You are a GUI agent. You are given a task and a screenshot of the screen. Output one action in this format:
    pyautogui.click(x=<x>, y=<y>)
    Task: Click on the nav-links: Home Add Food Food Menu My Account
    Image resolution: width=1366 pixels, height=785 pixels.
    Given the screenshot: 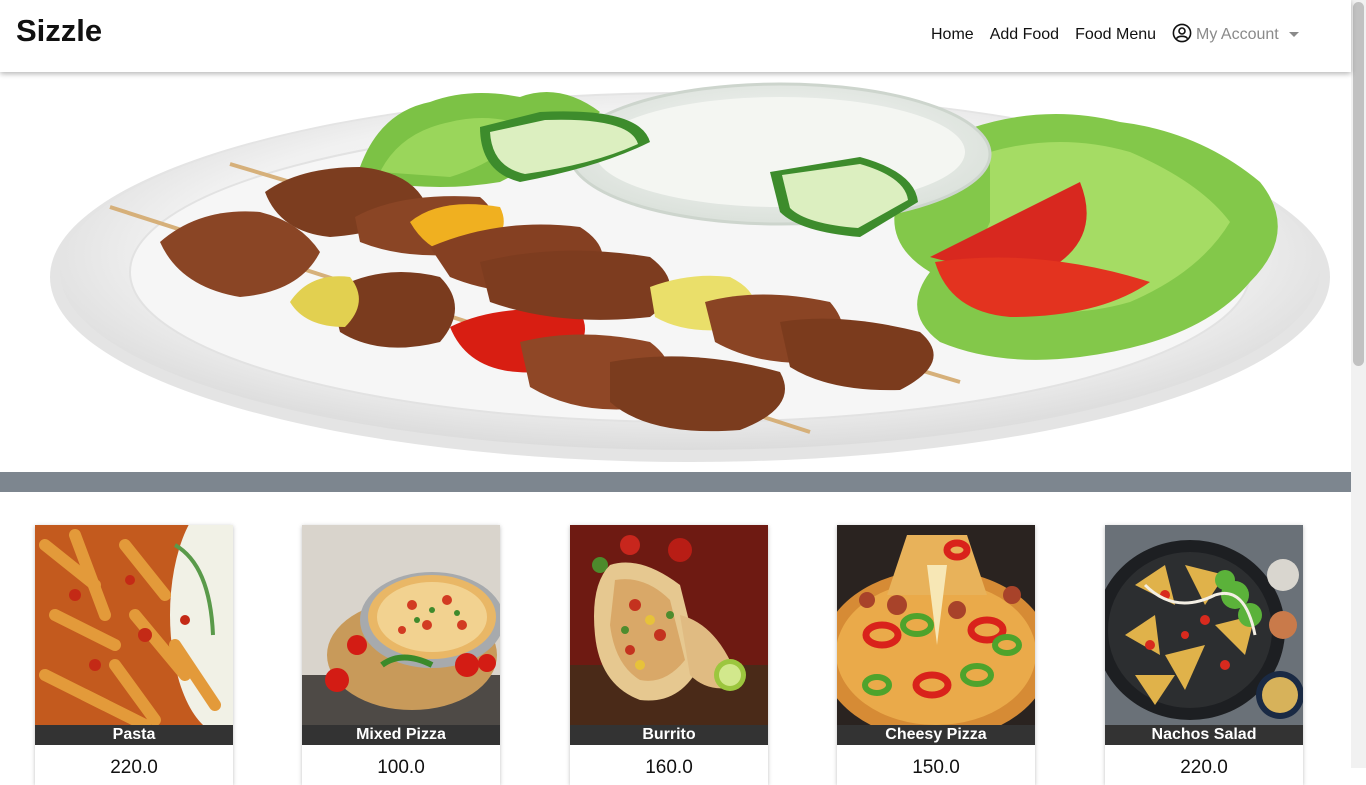 What is the action you would take?
    pyautogui.click(x=1115, y=34)
    